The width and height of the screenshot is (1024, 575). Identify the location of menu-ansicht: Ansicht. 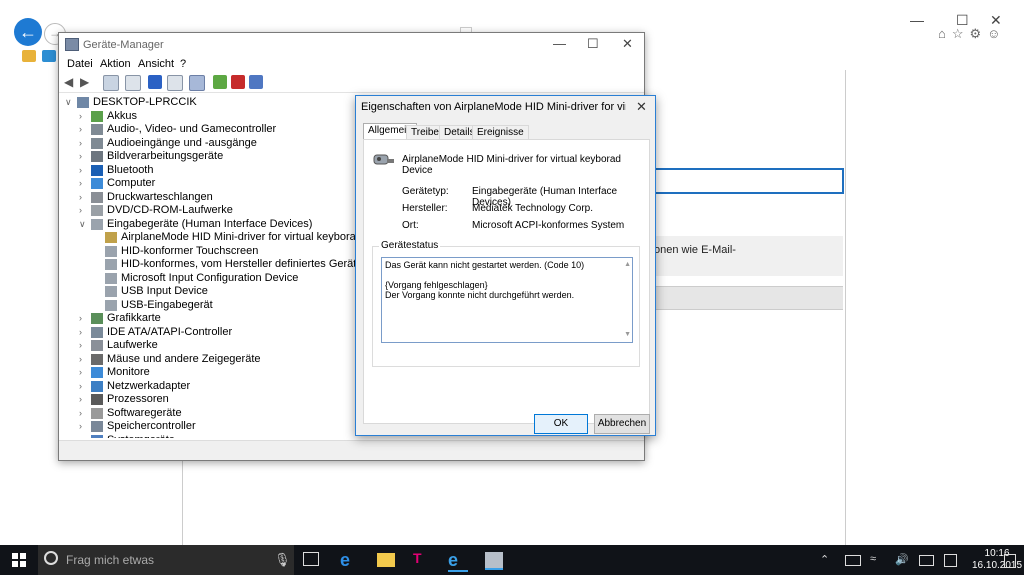
(156, 64).